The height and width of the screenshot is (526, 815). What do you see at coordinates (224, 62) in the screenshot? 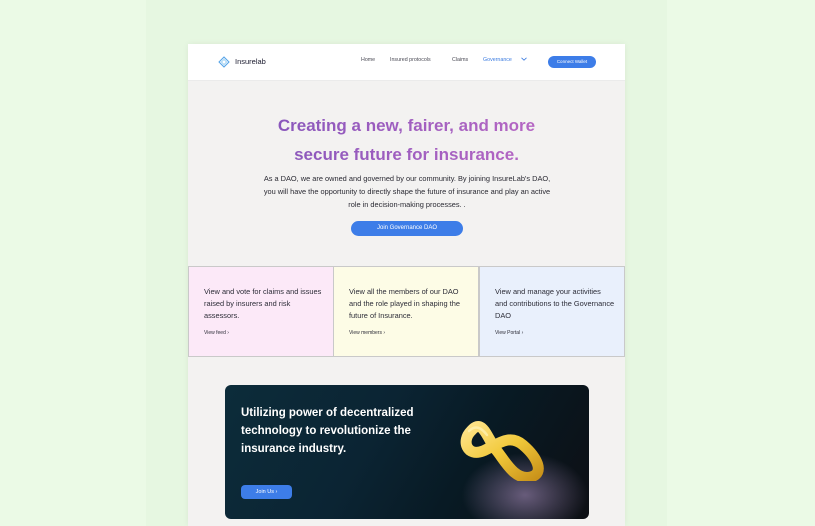
I see `insurelab-logo-icon` at bounding box center [224, 62].